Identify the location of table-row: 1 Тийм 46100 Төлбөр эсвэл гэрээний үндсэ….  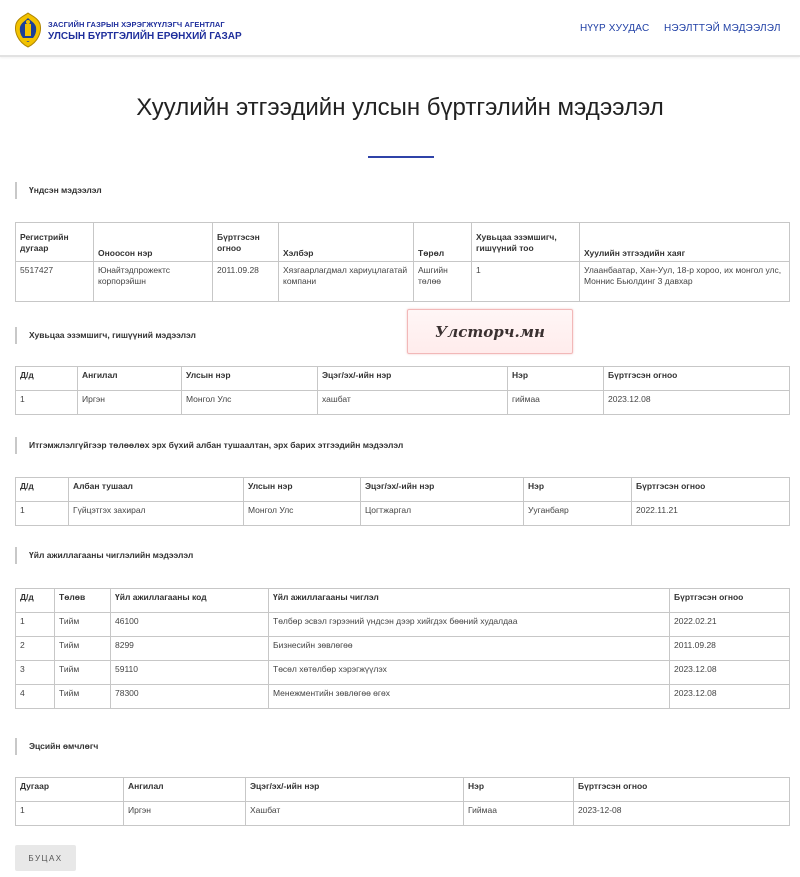
(402, 624).